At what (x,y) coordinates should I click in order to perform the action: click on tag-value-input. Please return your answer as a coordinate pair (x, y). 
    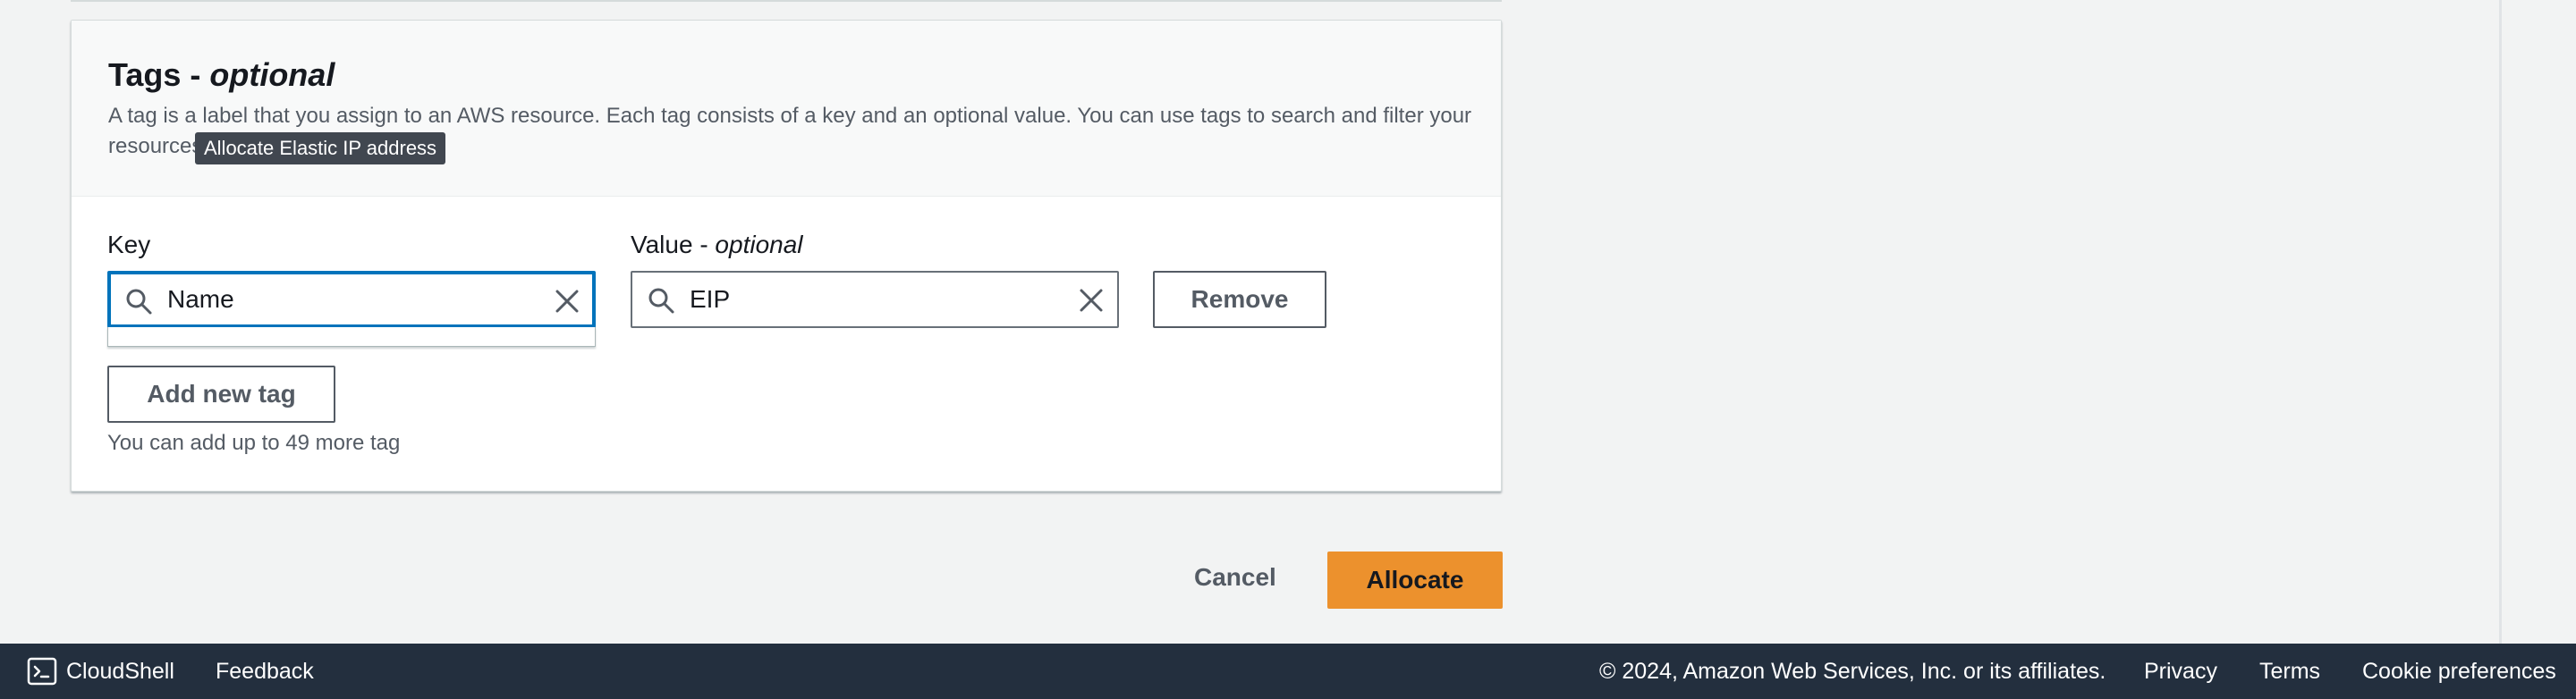
    Looking at the image, I should click on (860, 299).